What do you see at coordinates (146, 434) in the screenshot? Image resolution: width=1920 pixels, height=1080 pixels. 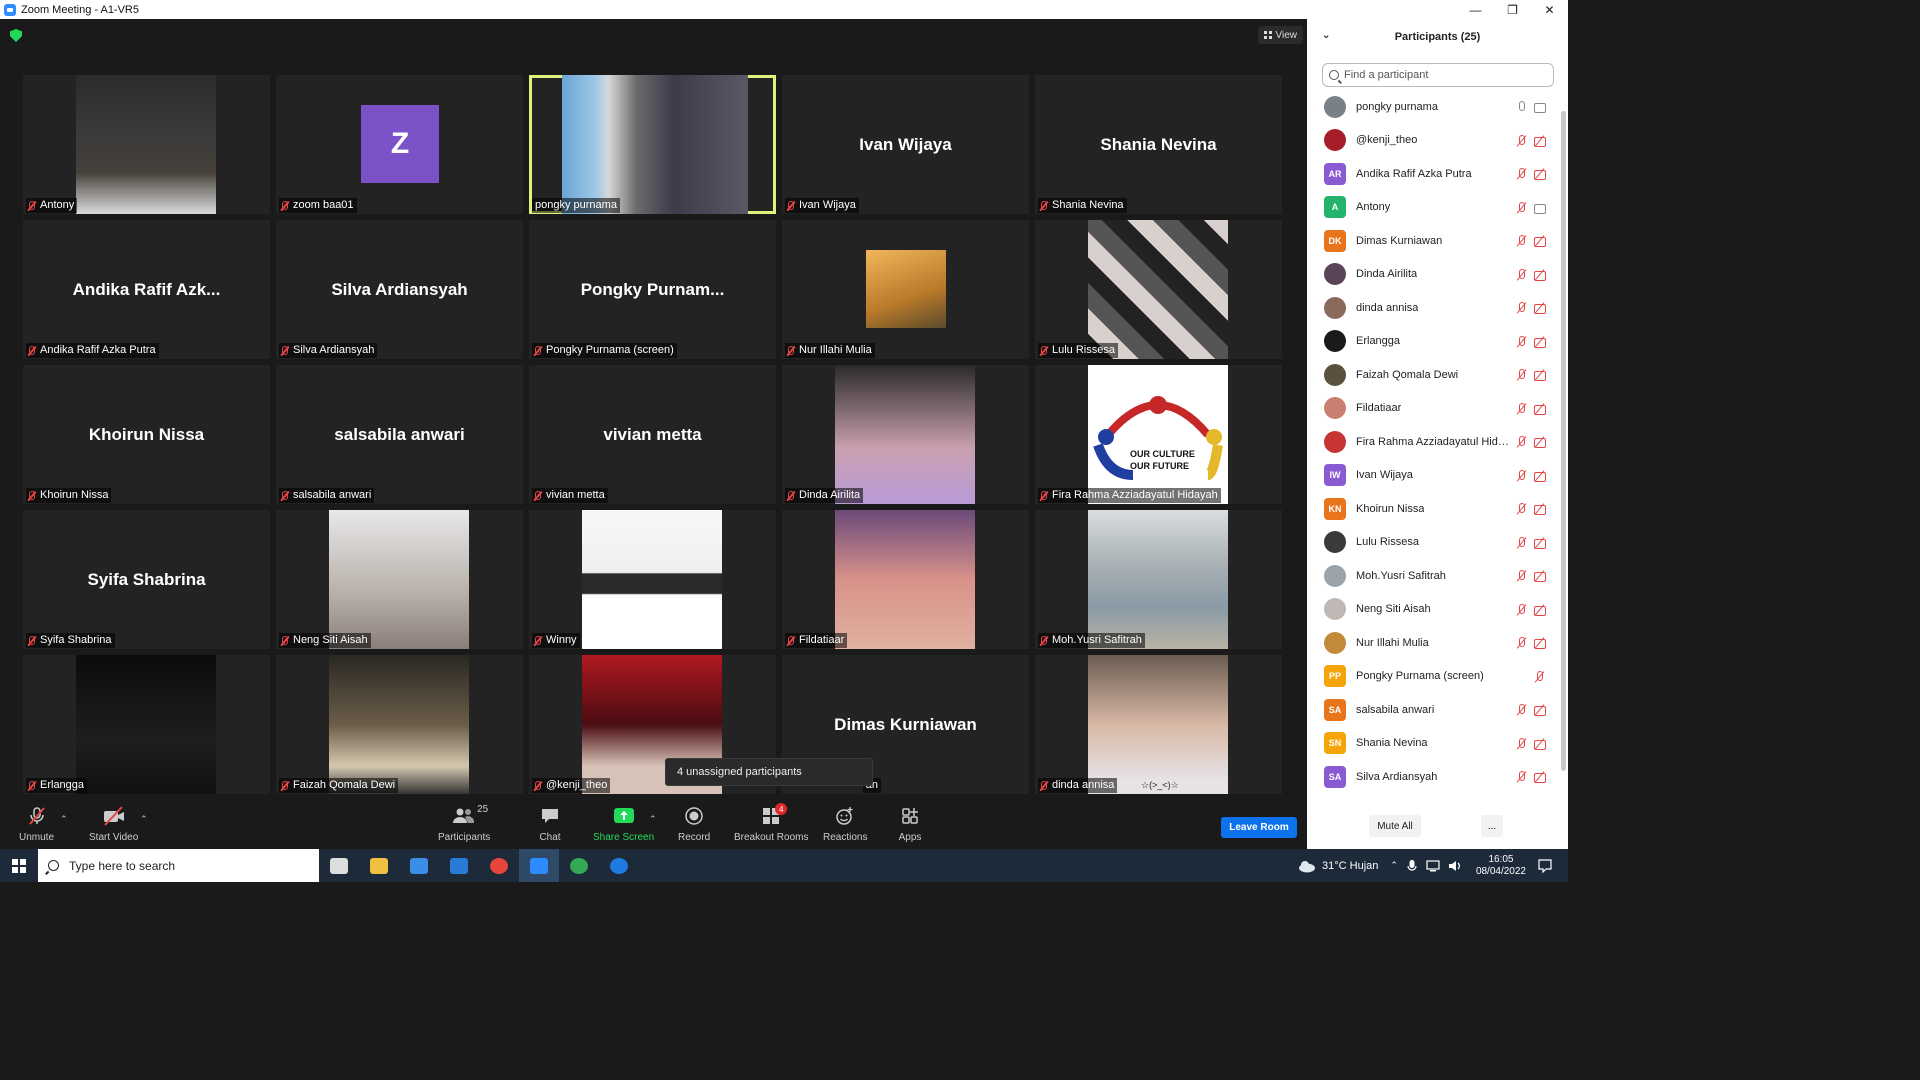 I see `video-tile: Khoirun Nissa Khoirun Nissa` at bounding box center [146, 434].